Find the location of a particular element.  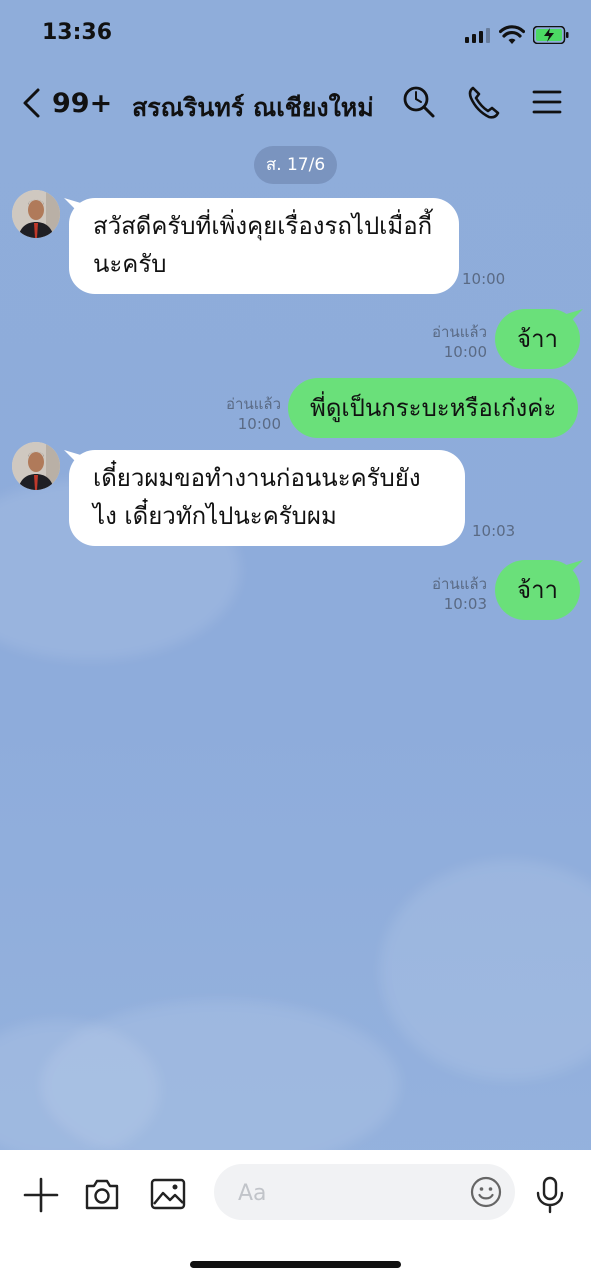

search-icon is located at coordinates (419, 102).